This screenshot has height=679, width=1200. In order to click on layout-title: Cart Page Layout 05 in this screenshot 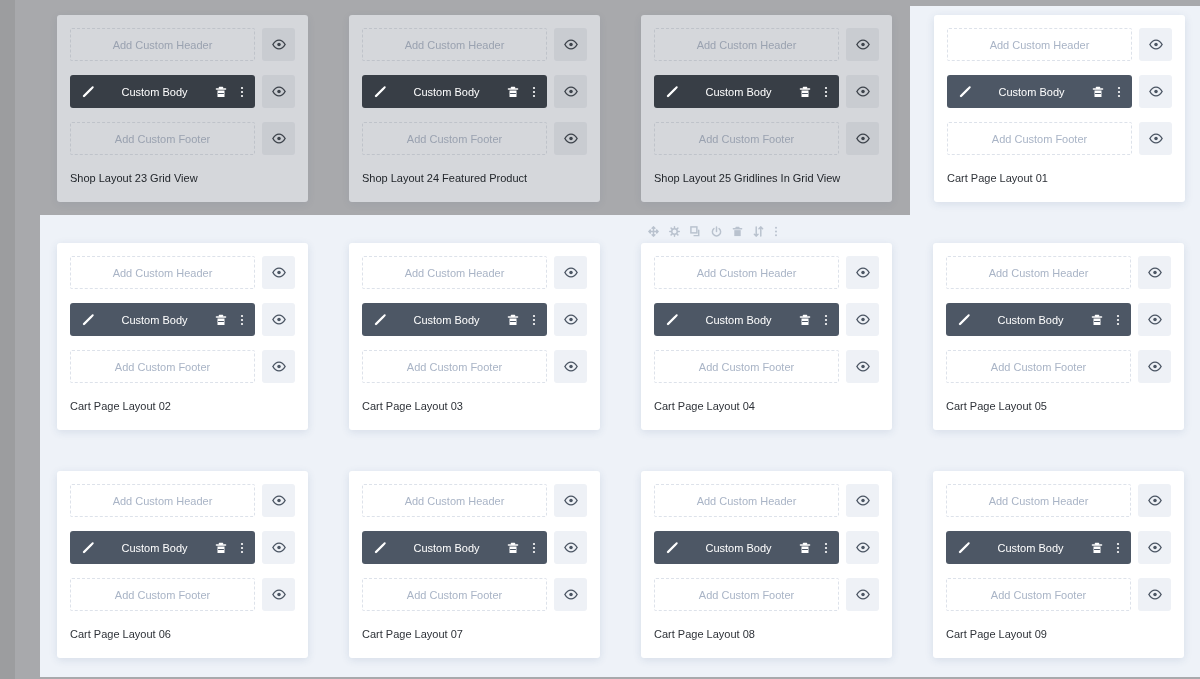, I will do `click(997, 406)`.